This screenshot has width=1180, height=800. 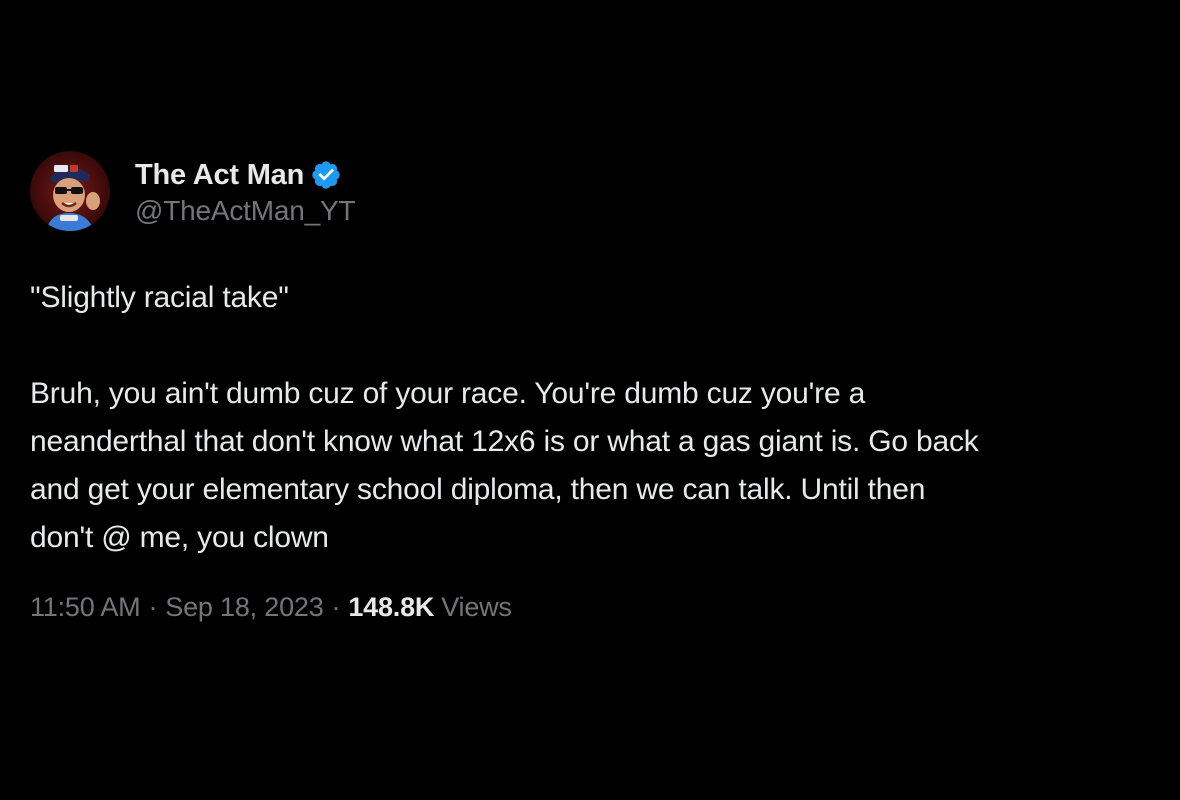 I want to click on avatar-image, so click(x=70, y=191).